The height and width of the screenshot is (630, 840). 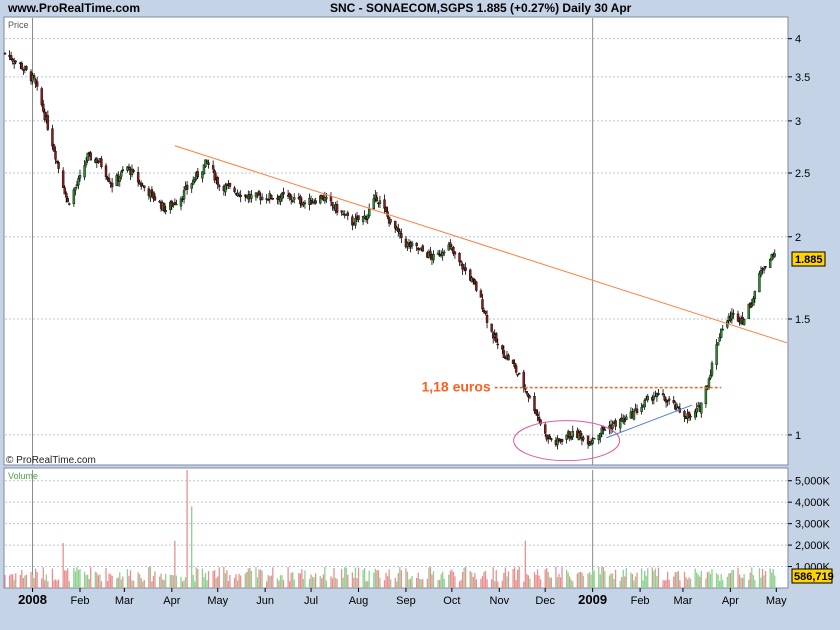 What do you see at coordinates (265, 601) in the screenshot?
I see `x-tick-label: Jun` at bounding box center [265, 601].